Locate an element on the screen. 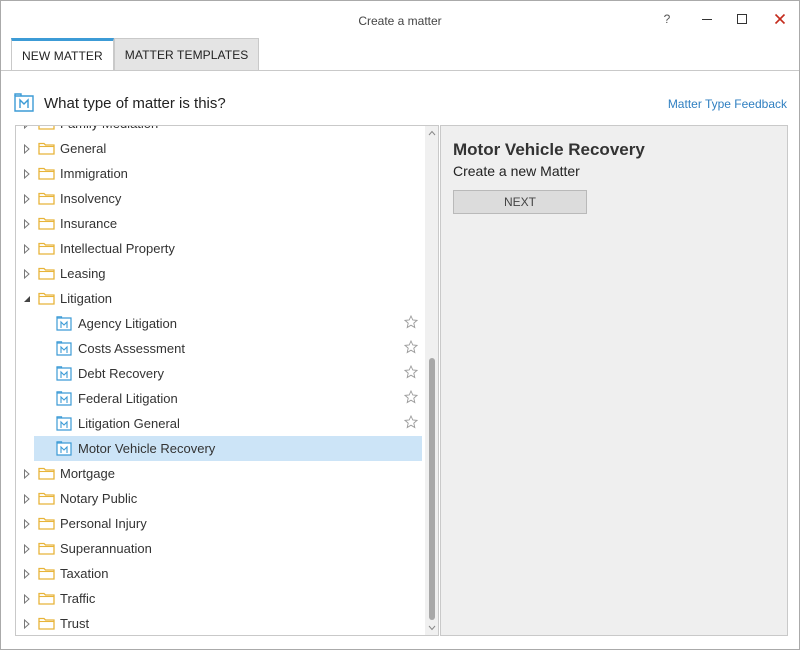 The width and height of the screenshot is (800, 650). matter-type-feedback-link: Matter Type Feedback is located at coordinates (727, 104).